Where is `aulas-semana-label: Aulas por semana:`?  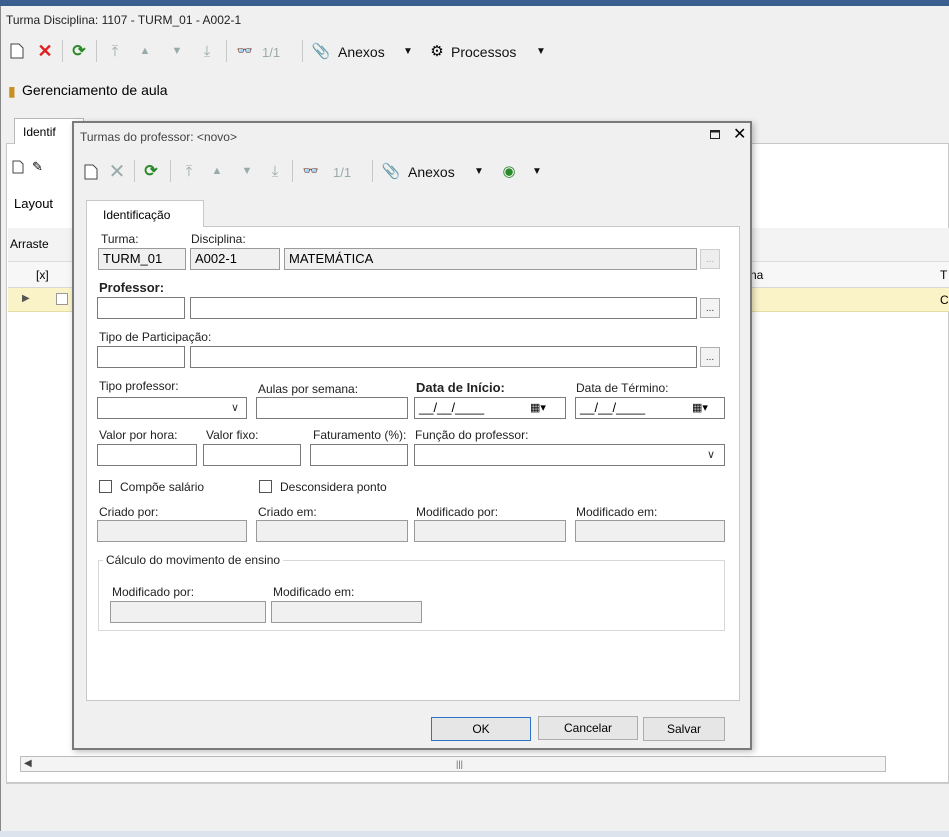 aulas-semana-label: Aulas por semana: is located at coordinates (308, 389).